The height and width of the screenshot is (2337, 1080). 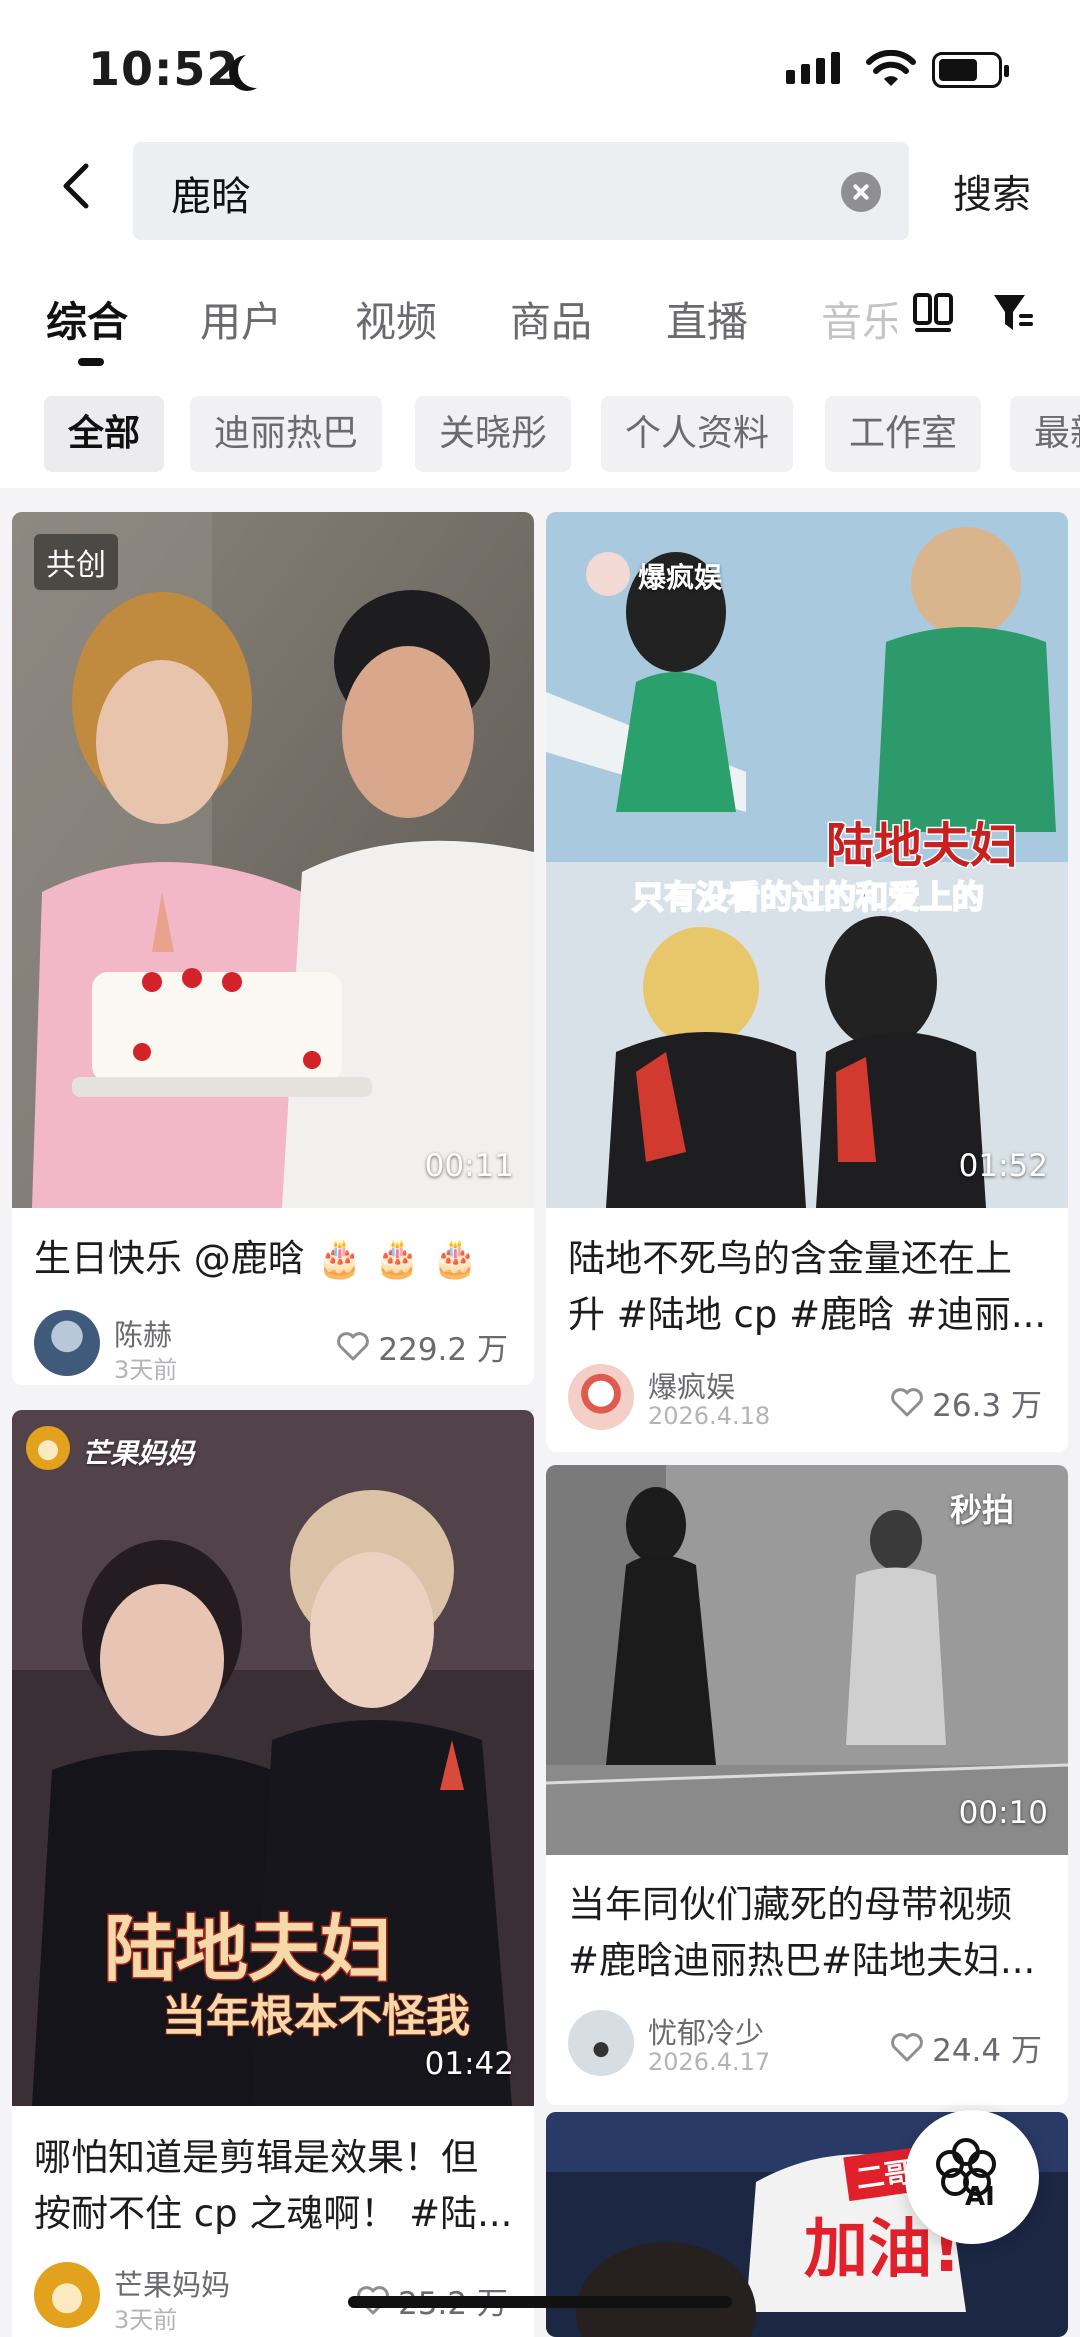 What do you see at coordinates (211, 197) in the screenshot?
I see `search-query: 鹿晗` at bounding box center [211, 197].